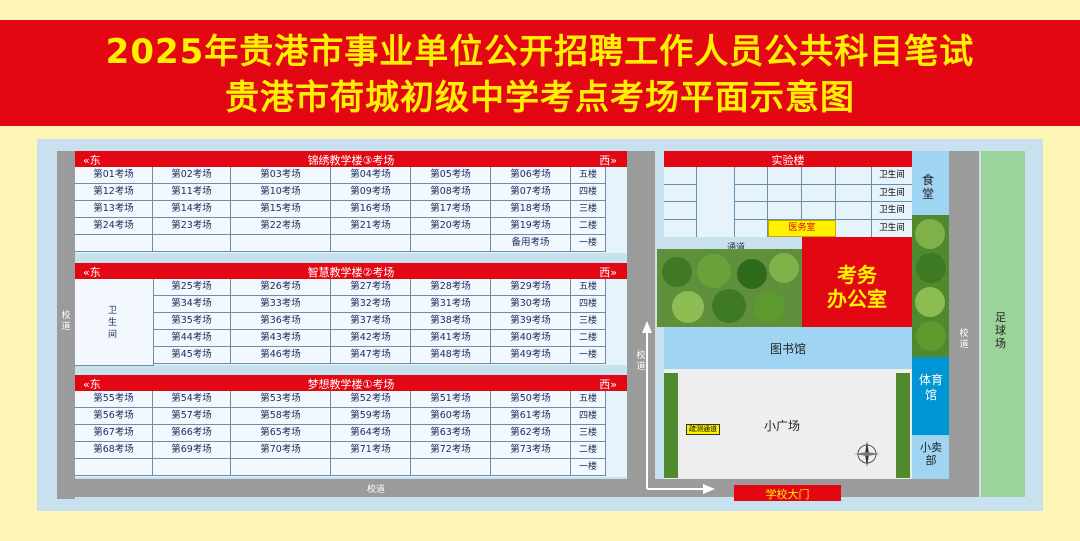 This screenshot has height=541, width=1080. I want to click on plaza-label: 小广场, so click(782, 426).